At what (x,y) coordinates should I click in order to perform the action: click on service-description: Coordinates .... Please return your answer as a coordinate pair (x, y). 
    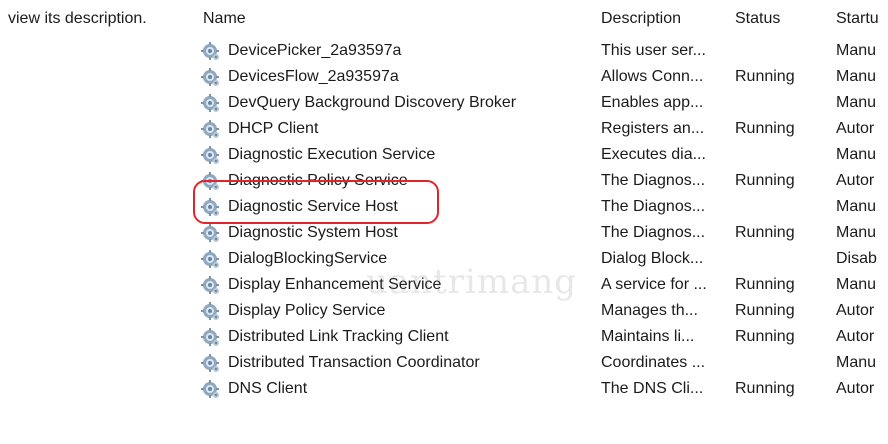
    Looking at the image, I should click on (653, 362).